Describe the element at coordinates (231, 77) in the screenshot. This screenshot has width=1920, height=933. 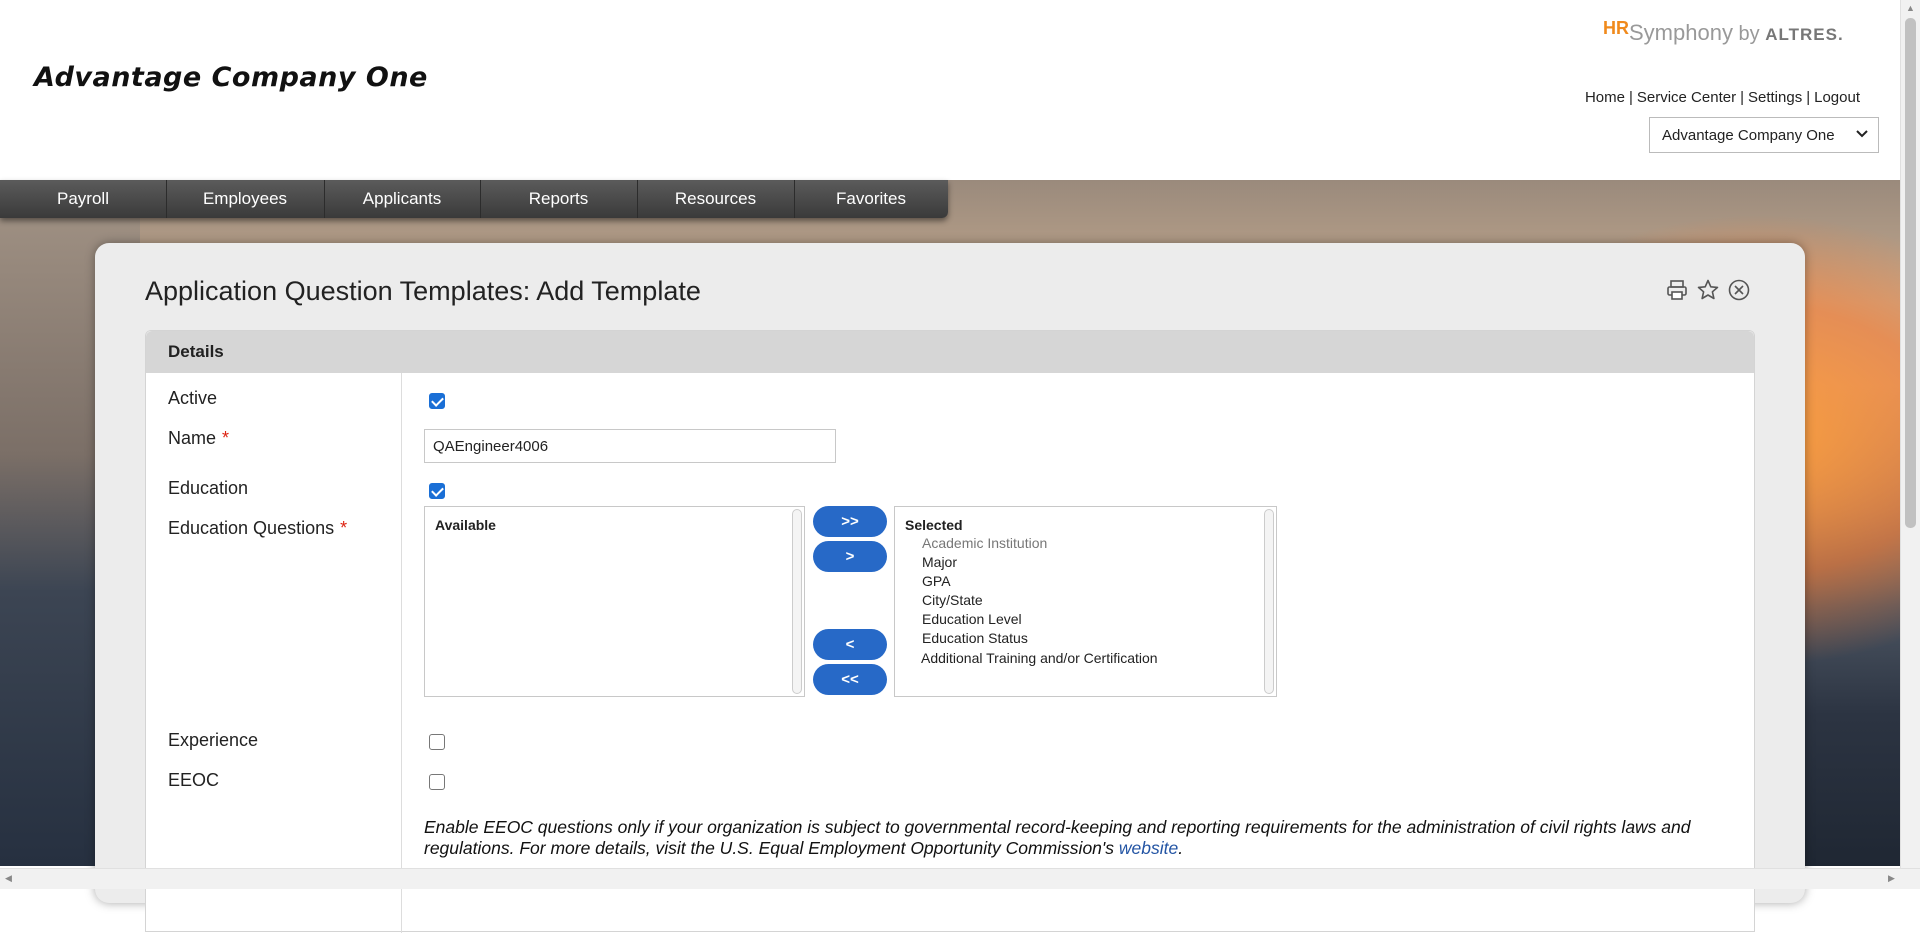
I see `company-title: Advantage Company One` at that location.